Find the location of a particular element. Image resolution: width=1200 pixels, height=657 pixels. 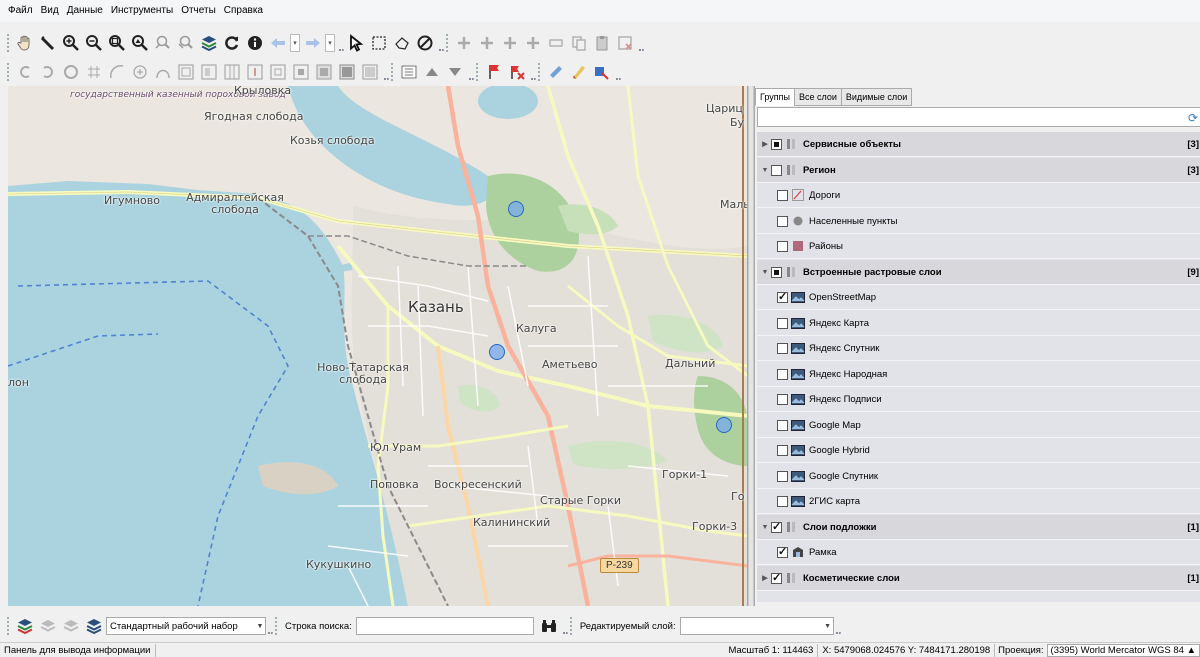

layer-group-row: ▼ Слои подложки [1] is located at coordinates (978, 527).